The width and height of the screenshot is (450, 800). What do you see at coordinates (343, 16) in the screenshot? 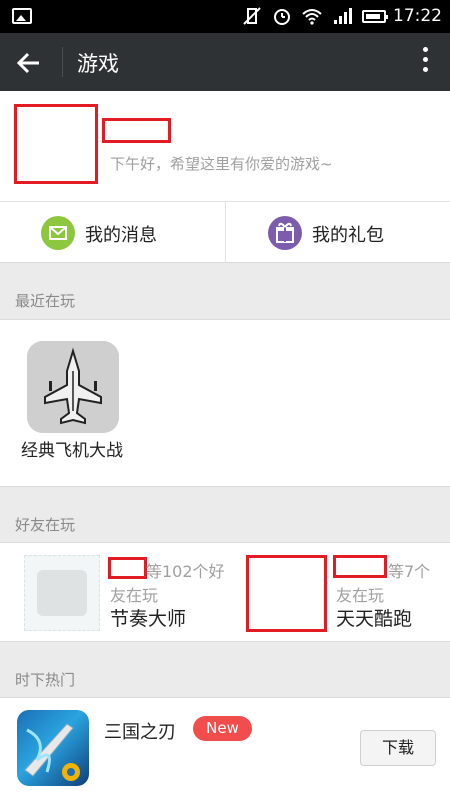
I see `signal-icon` at bounding box center [343, 16].